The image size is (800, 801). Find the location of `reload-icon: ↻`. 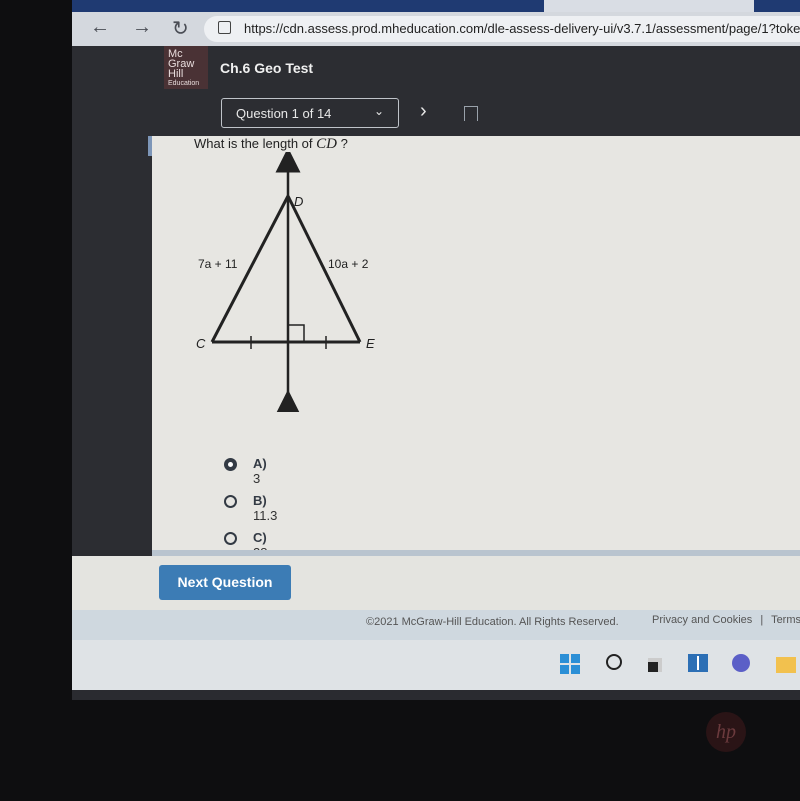

reload-icon: ↻ is located at coordinates (180, 28).